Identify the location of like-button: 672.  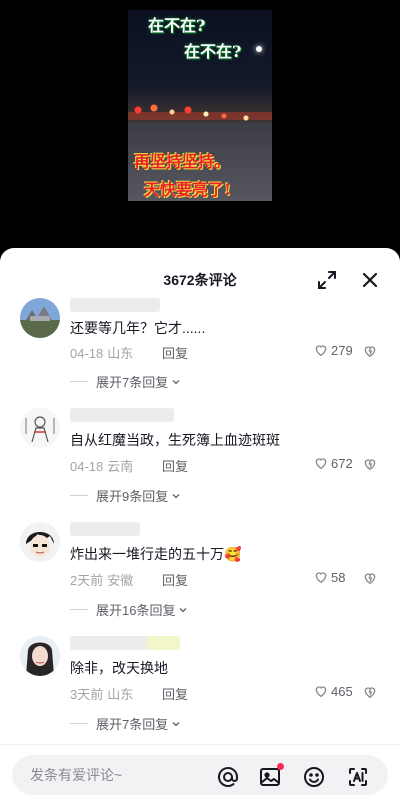
(333, 463).